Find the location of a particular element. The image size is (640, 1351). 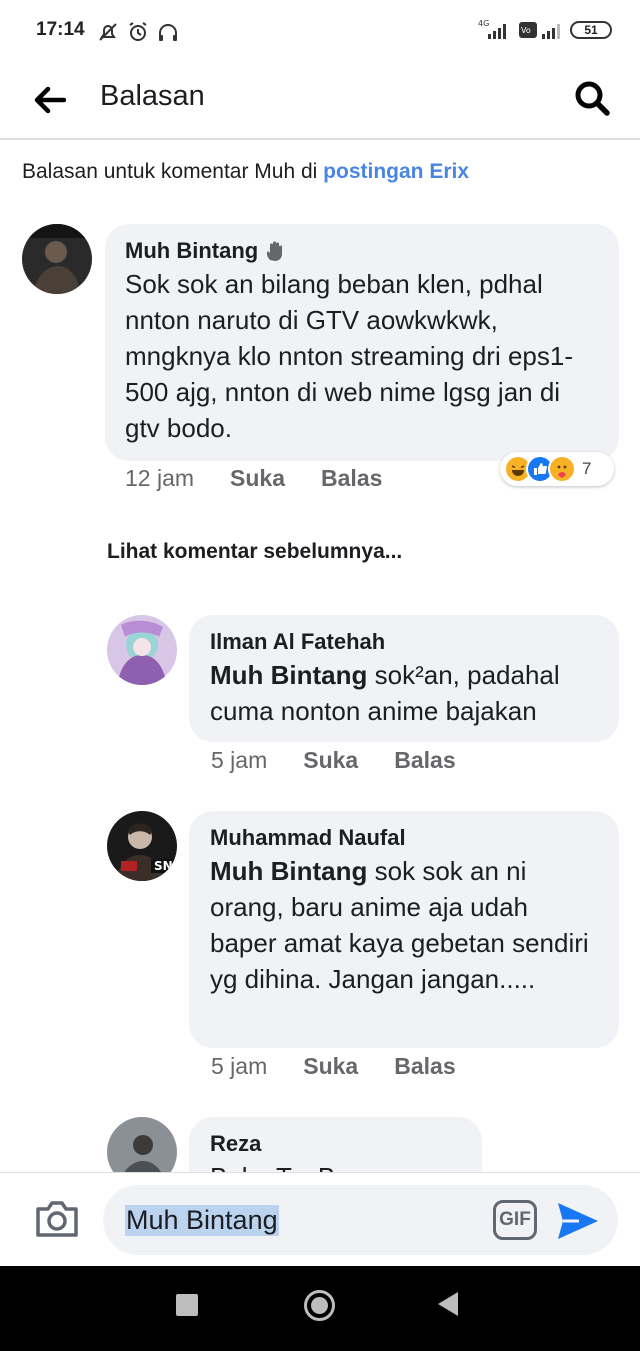

silent-icon is located at coordinates (108, 32).